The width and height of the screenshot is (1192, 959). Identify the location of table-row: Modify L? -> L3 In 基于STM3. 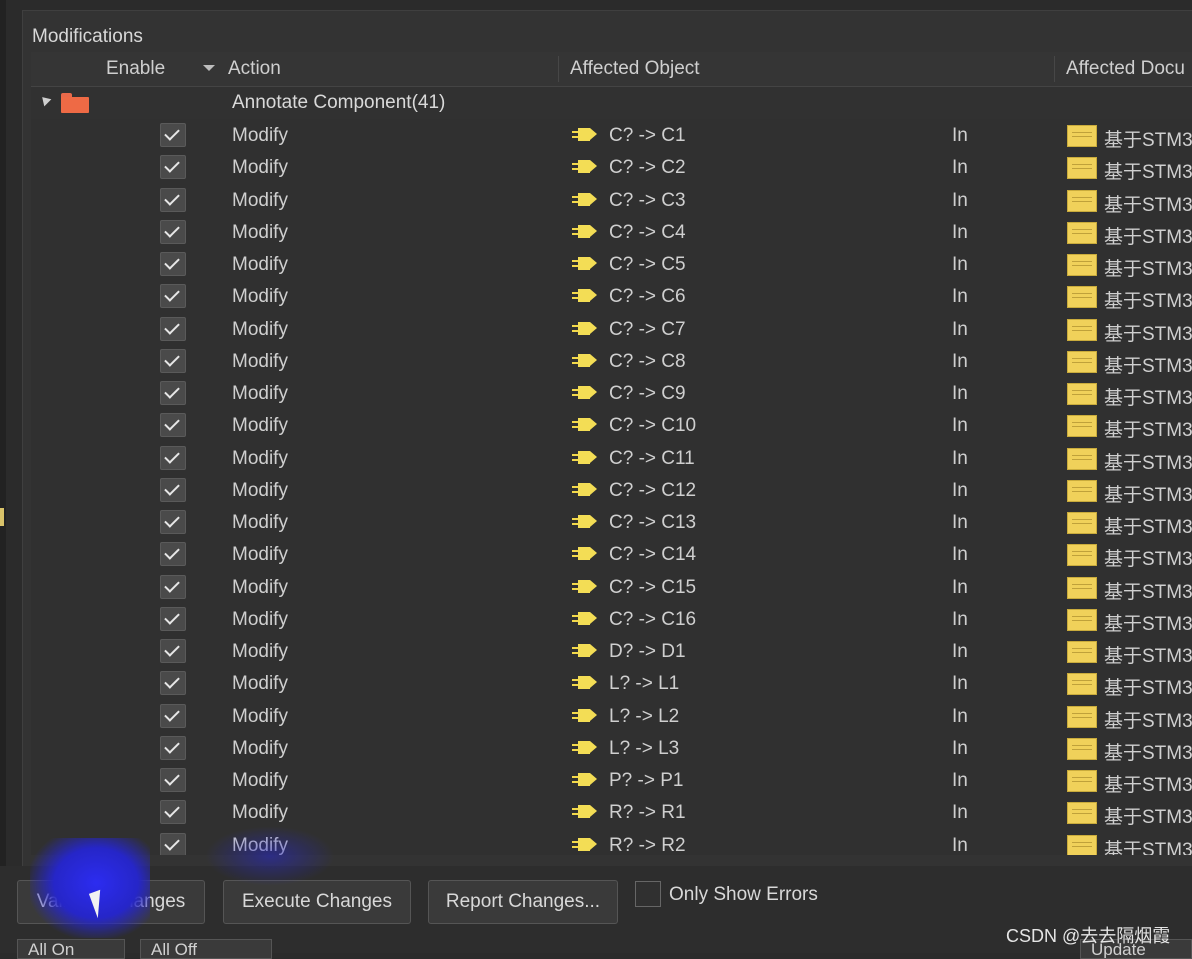
(611, 748).